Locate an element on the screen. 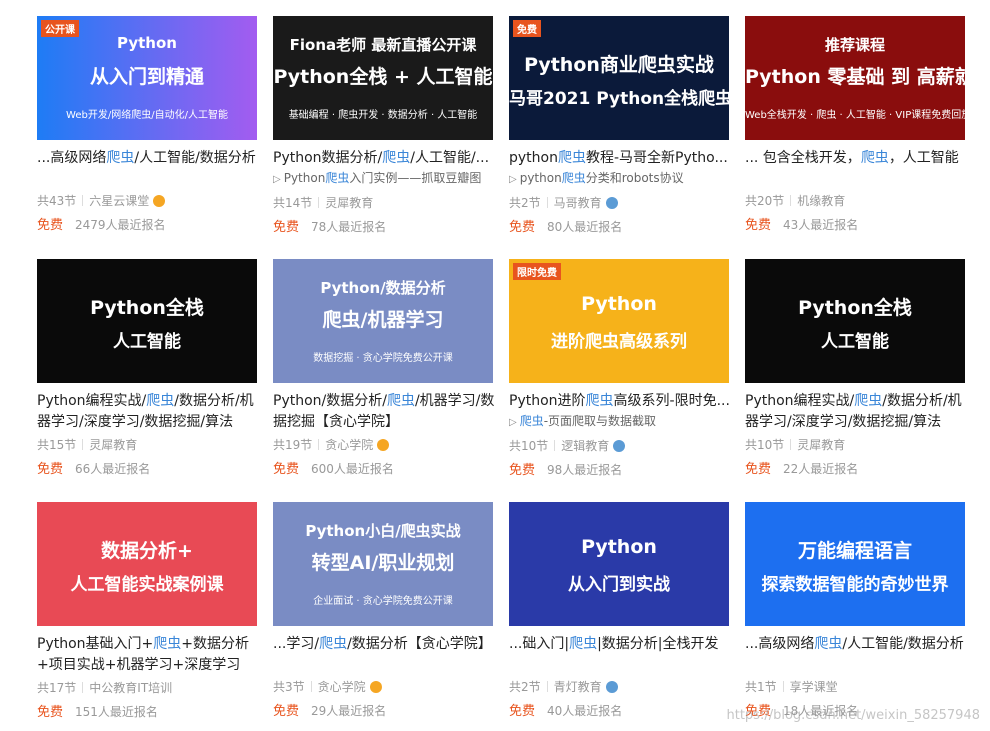  course-title: Python/数据分析/爬虫/机器学习/数据挖掘【贪心学院】 is located at coordinates (384, 412).